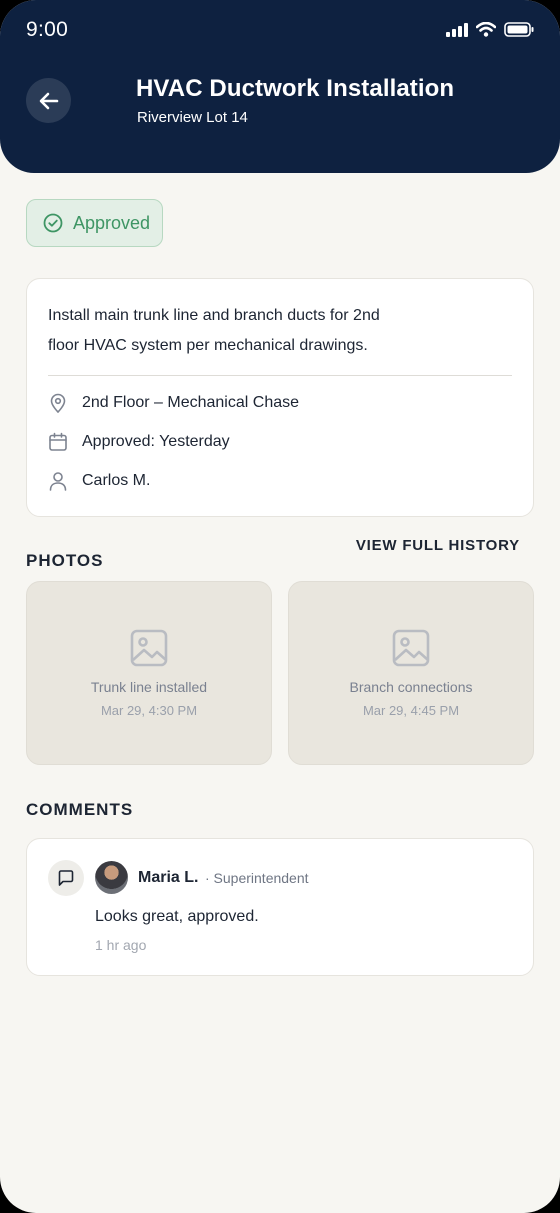  Describe the element at coordinates (58, 442) in the screenshot. I see `calendar-icon` at that location.